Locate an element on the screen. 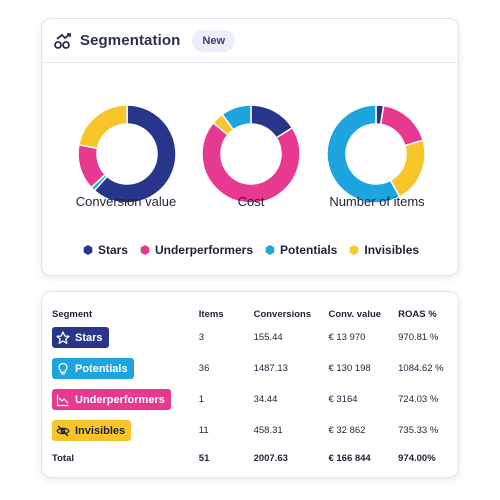 Image resolution: width=500 pixels, height=500 pixels. total-conv-value-cell: € 166 844 is located at coordinates (349, 458).